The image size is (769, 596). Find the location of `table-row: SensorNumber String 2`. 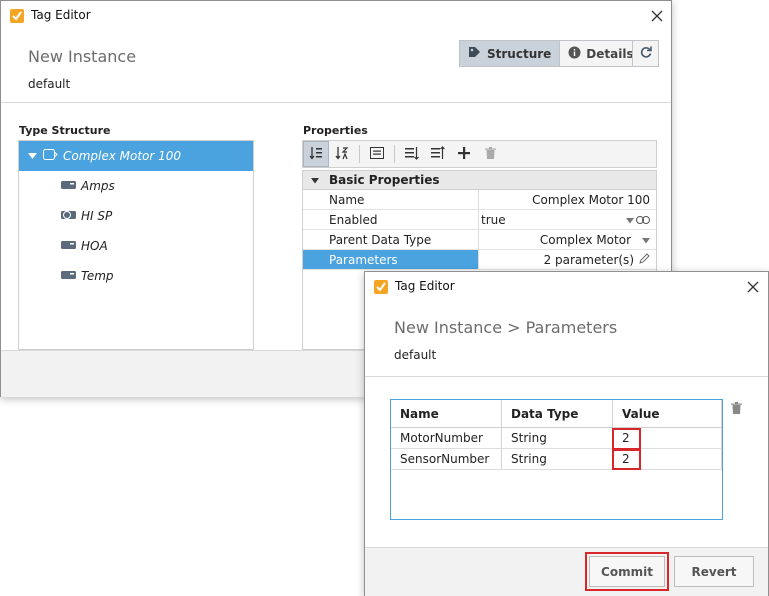

table-row: SensorNumber String 2 is located at coordinates (556, 459).